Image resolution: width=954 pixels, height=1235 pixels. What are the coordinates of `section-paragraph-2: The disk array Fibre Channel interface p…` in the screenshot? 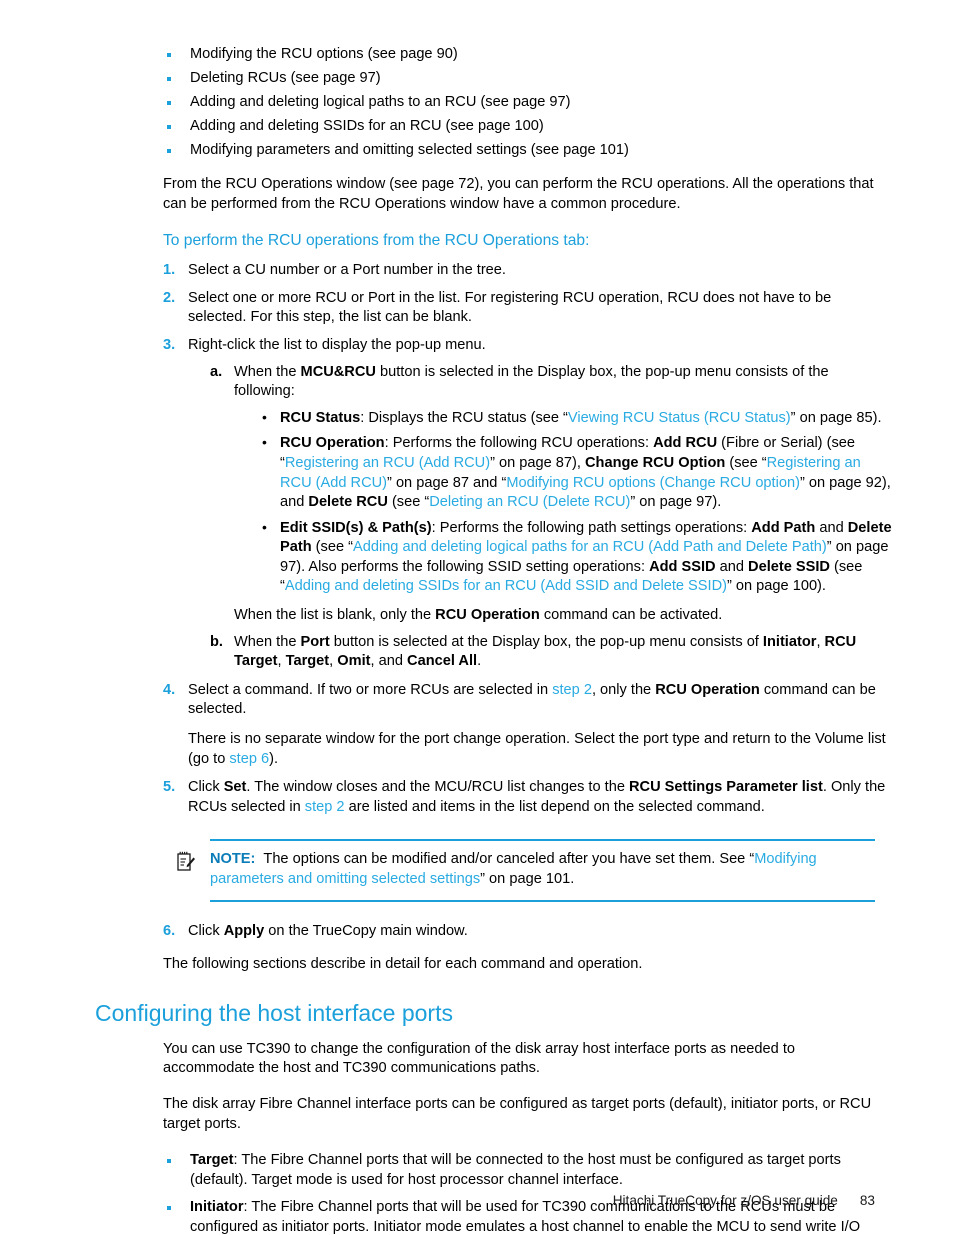 It's located at (517, 1113).